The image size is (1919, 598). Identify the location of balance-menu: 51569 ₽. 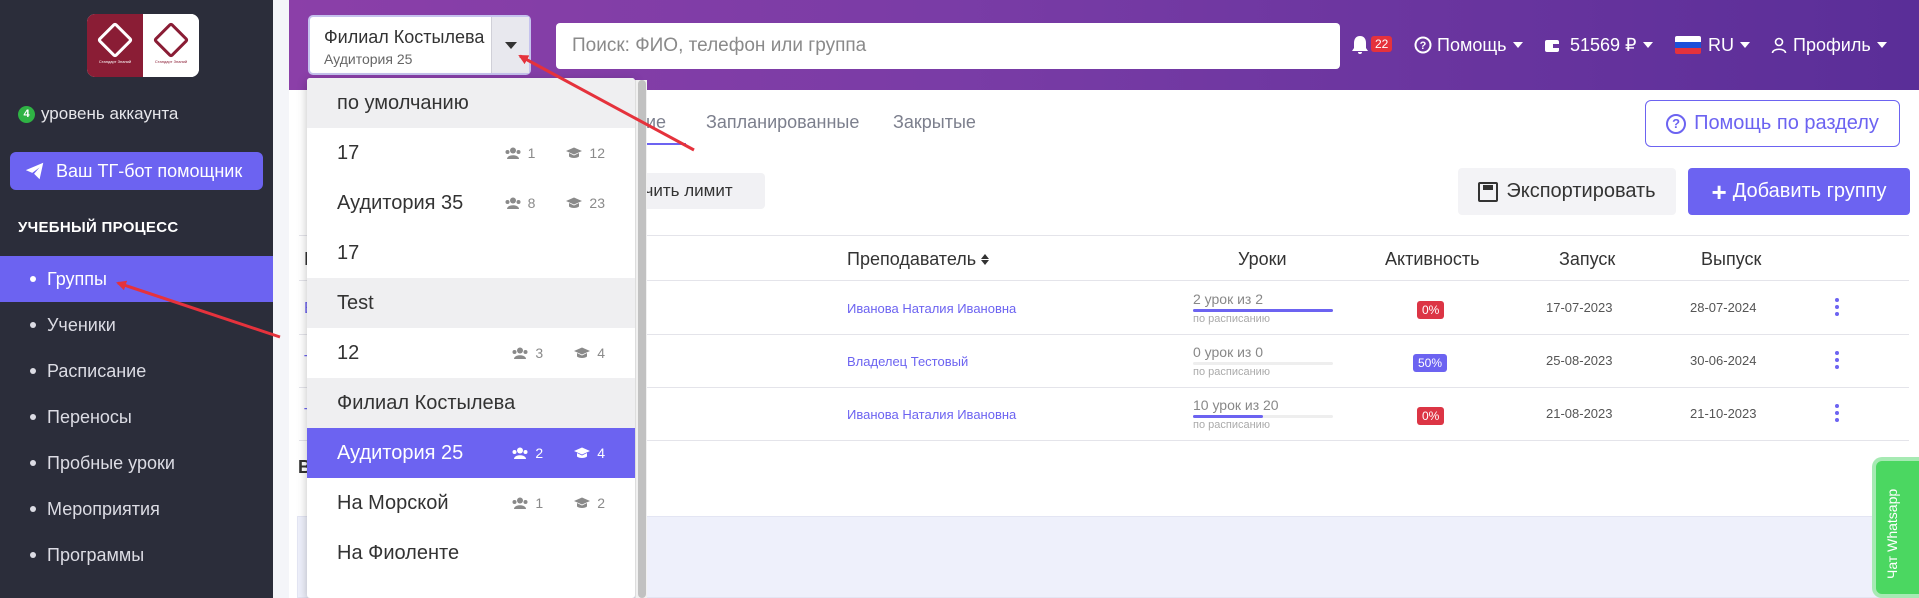
(1598, 45).